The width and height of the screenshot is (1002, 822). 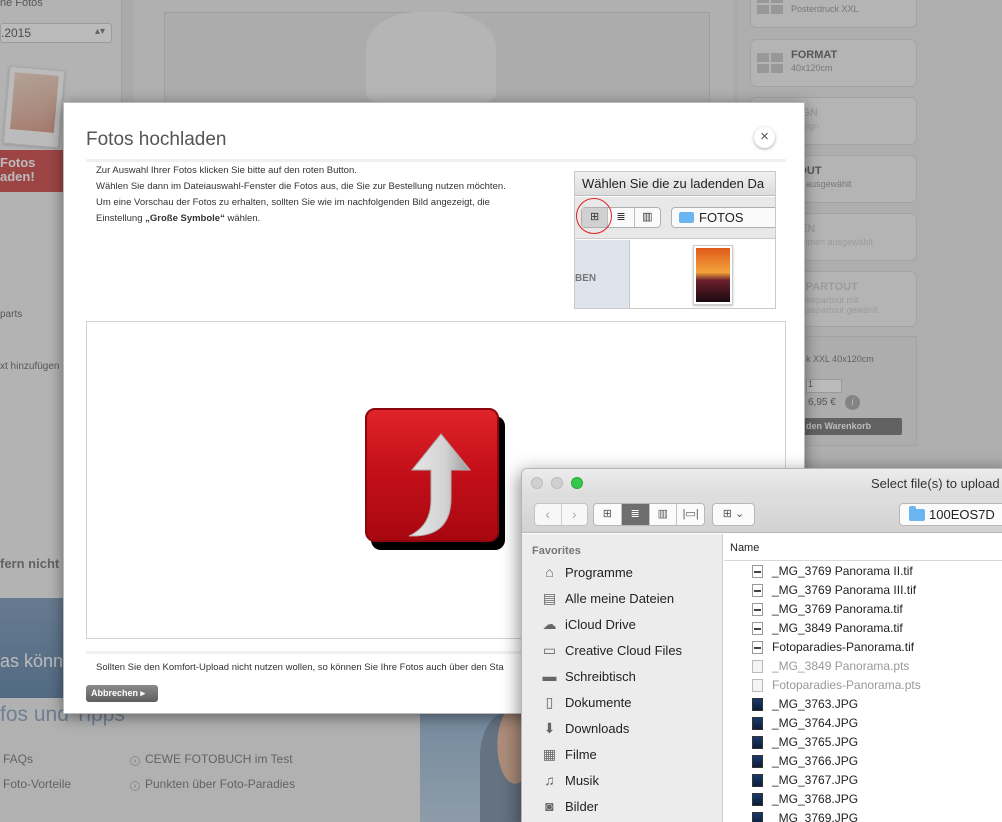 I want to click on sidebar-heading: Favorites, so click(x=556, y=551).